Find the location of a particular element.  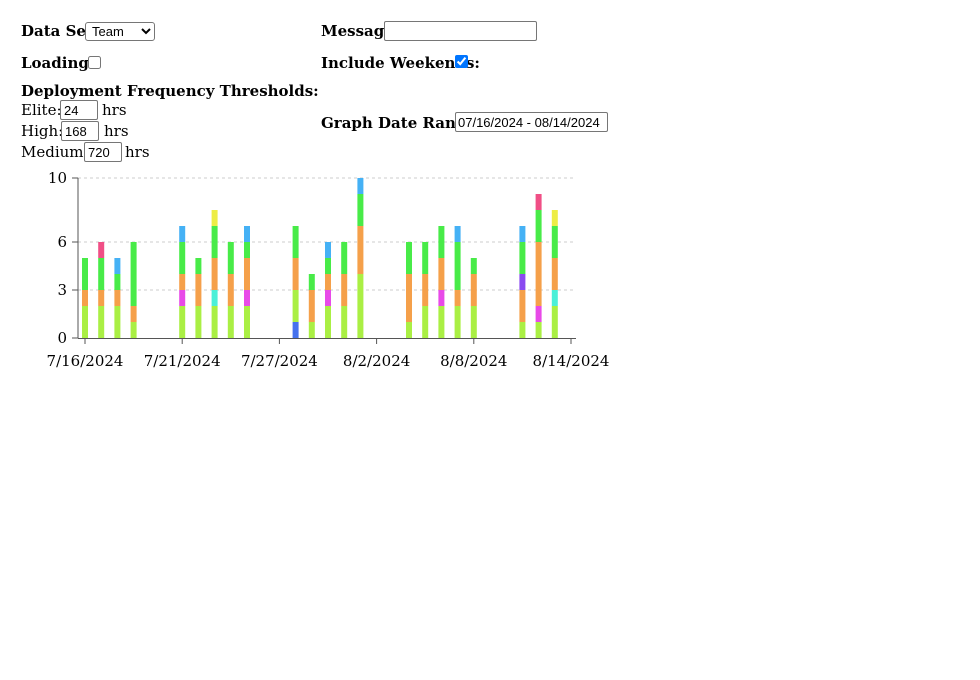

x-tick-label: 7/16/2024 is located at coordinates (85, 361).